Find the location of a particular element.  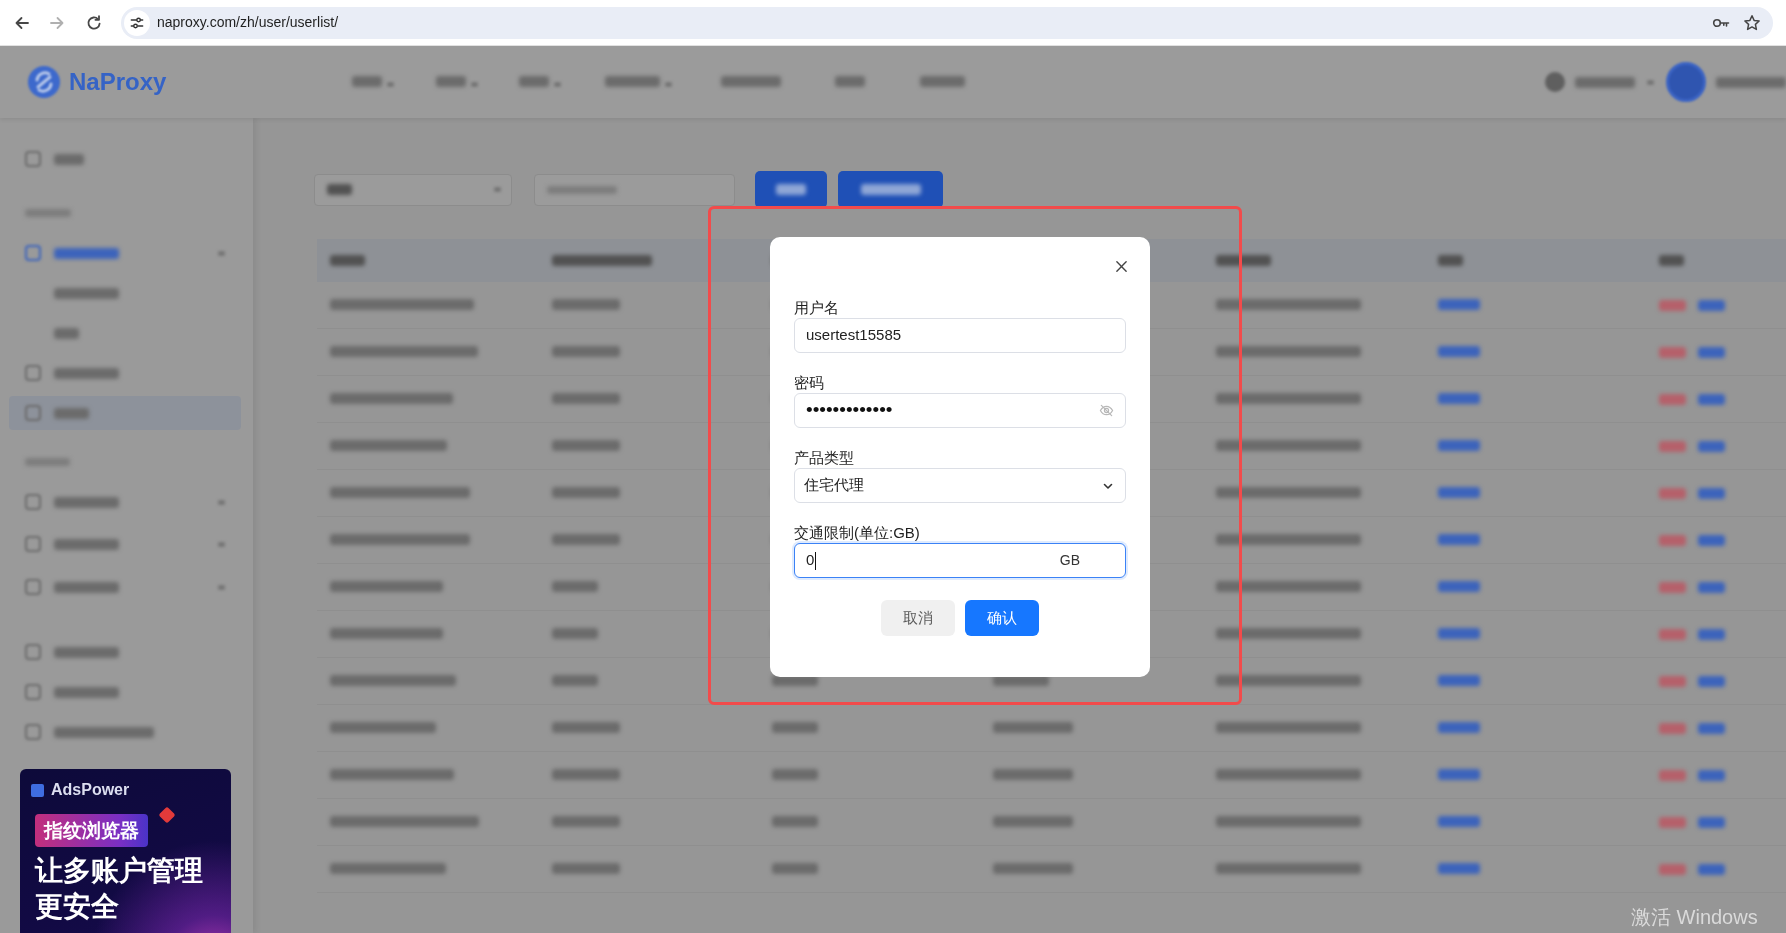

sliders-icon is located at coordinates (137, 22).